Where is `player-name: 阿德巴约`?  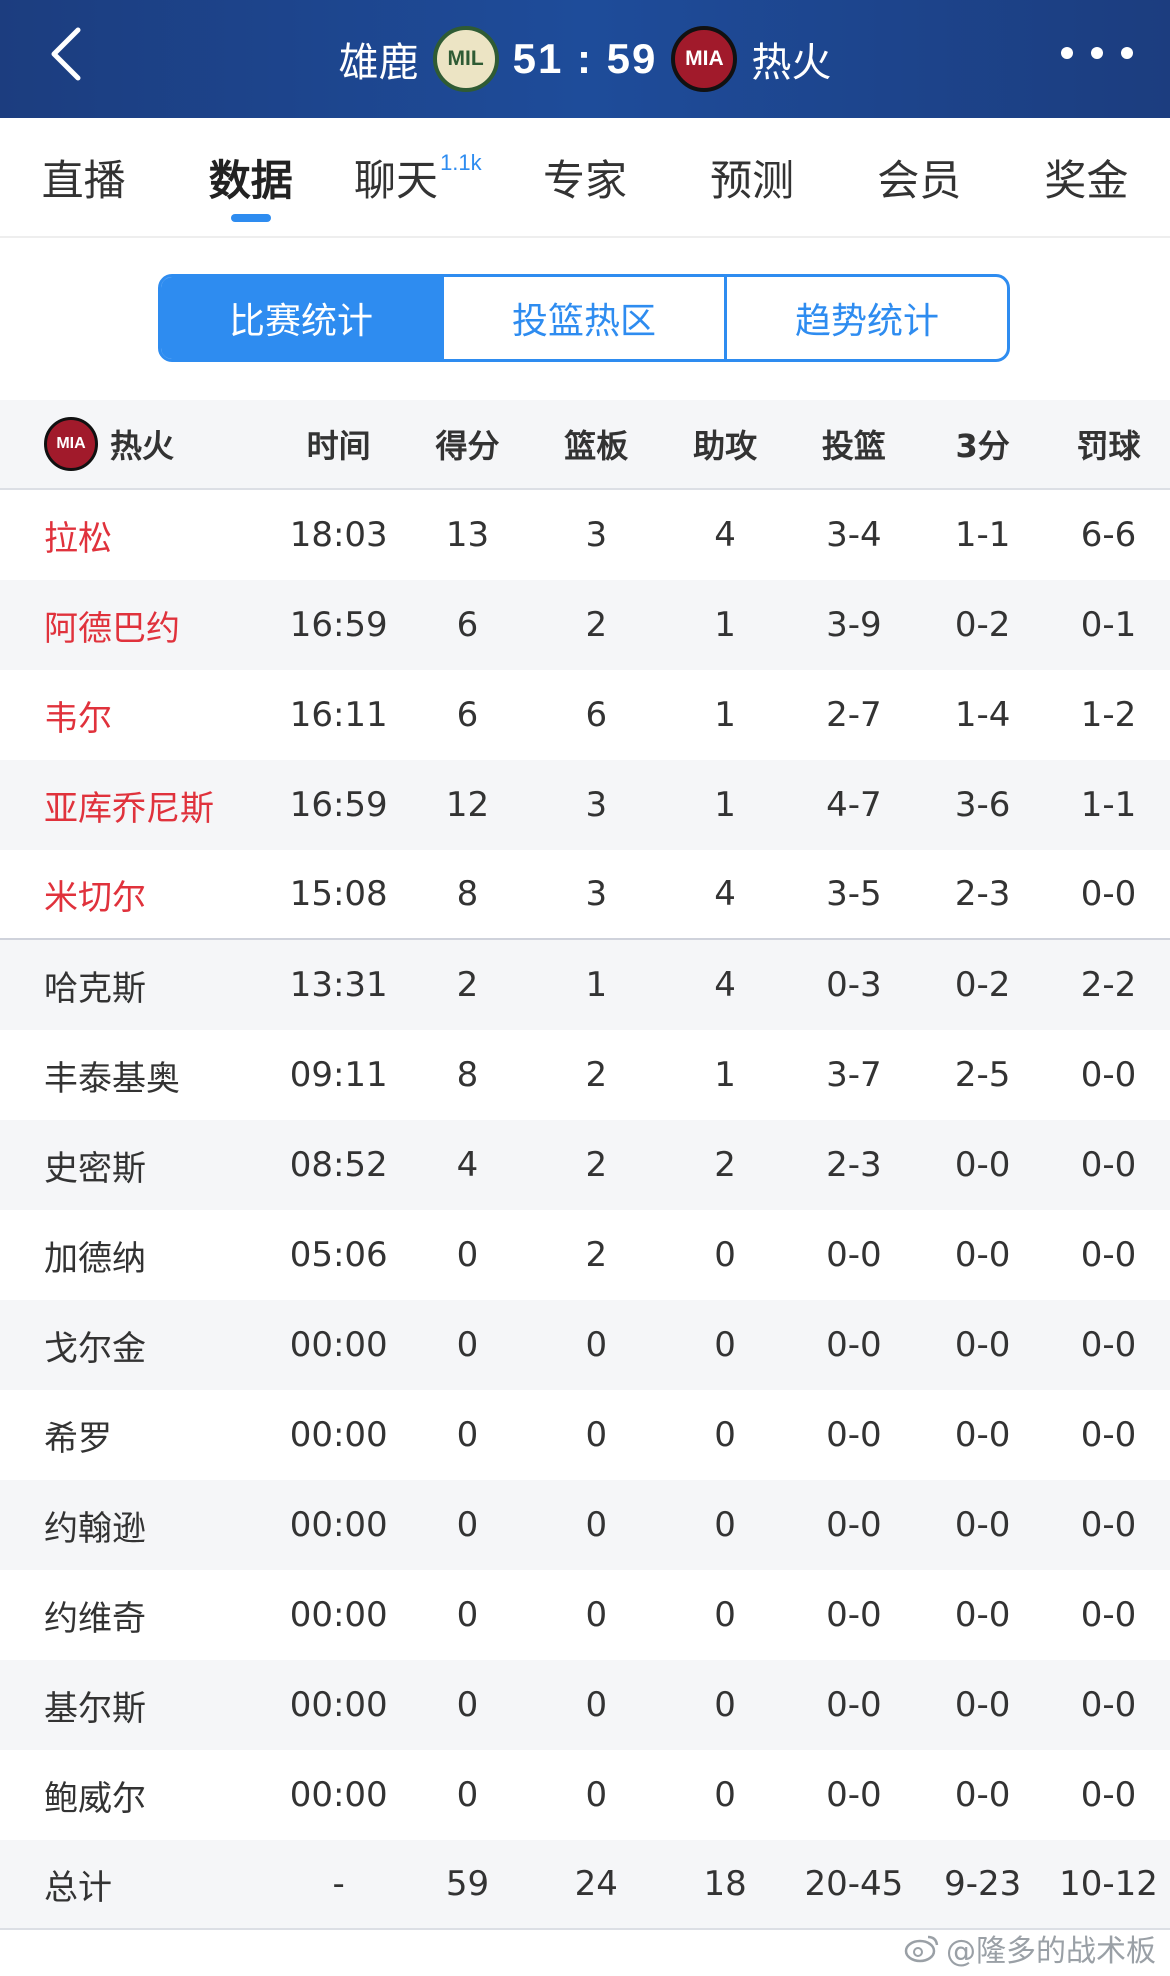
player-name: 阿德巴约 is located at coordinates (137, 625).